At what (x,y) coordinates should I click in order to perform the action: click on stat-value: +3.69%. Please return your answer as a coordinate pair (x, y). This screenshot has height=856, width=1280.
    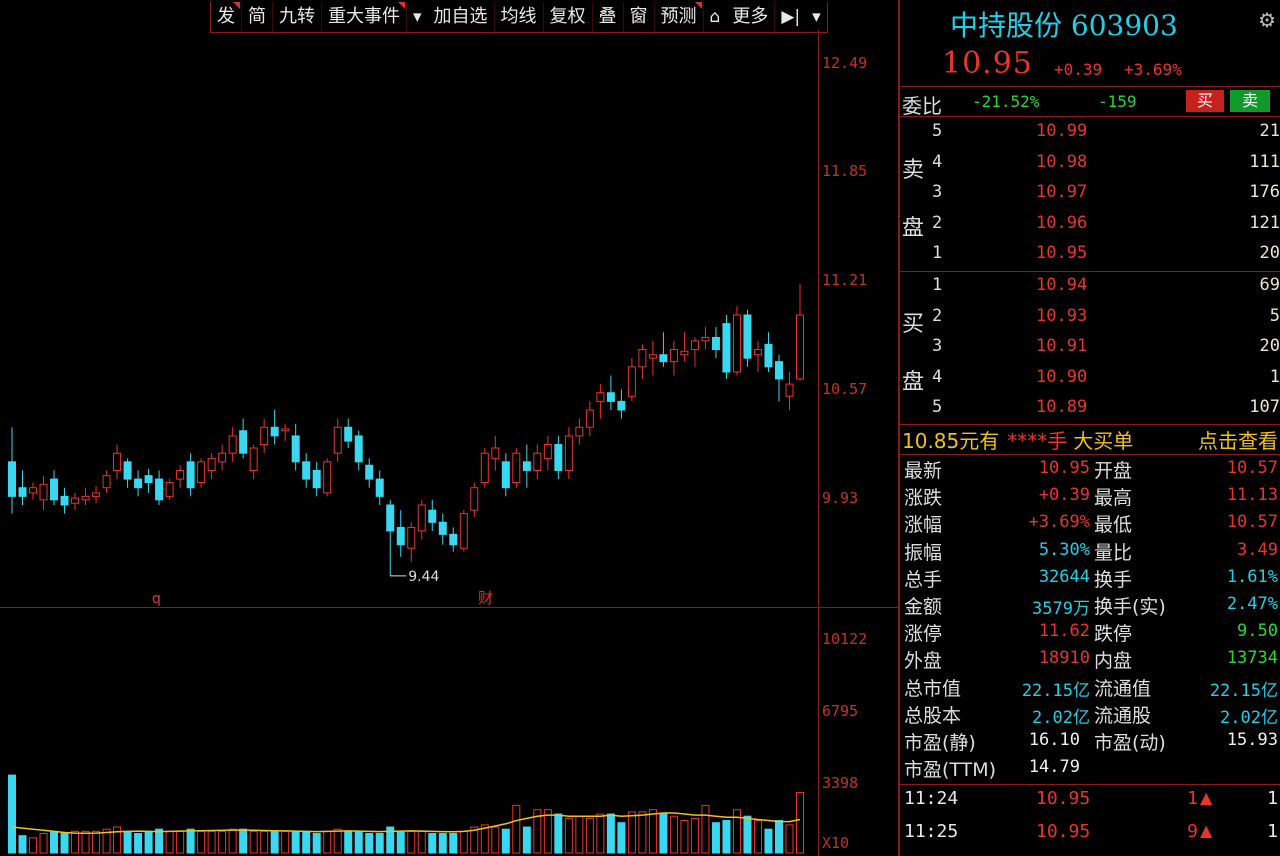
    Looking at the image, I should click on (1059, 522).